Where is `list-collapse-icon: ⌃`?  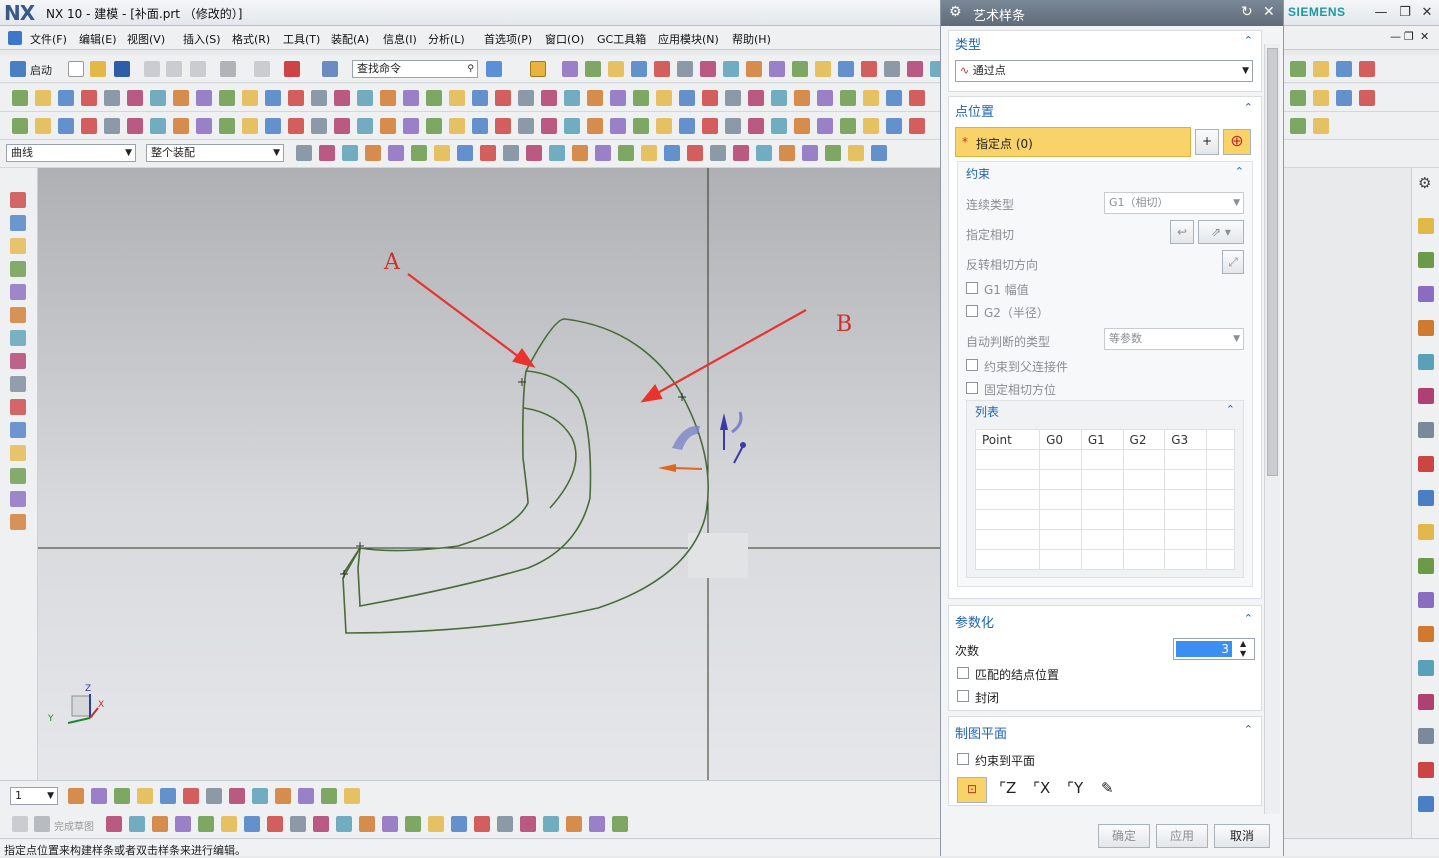
list-collapse-icon: ⌃ is located at coordinates (1230, 409).